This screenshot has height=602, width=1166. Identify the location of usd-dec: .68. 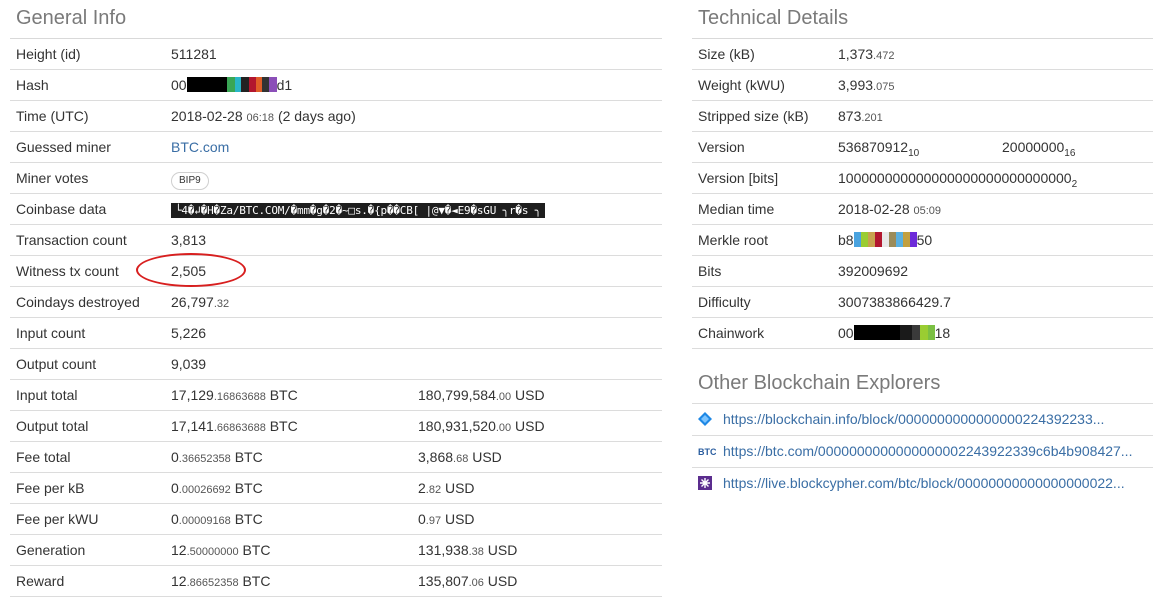
(461, 459).